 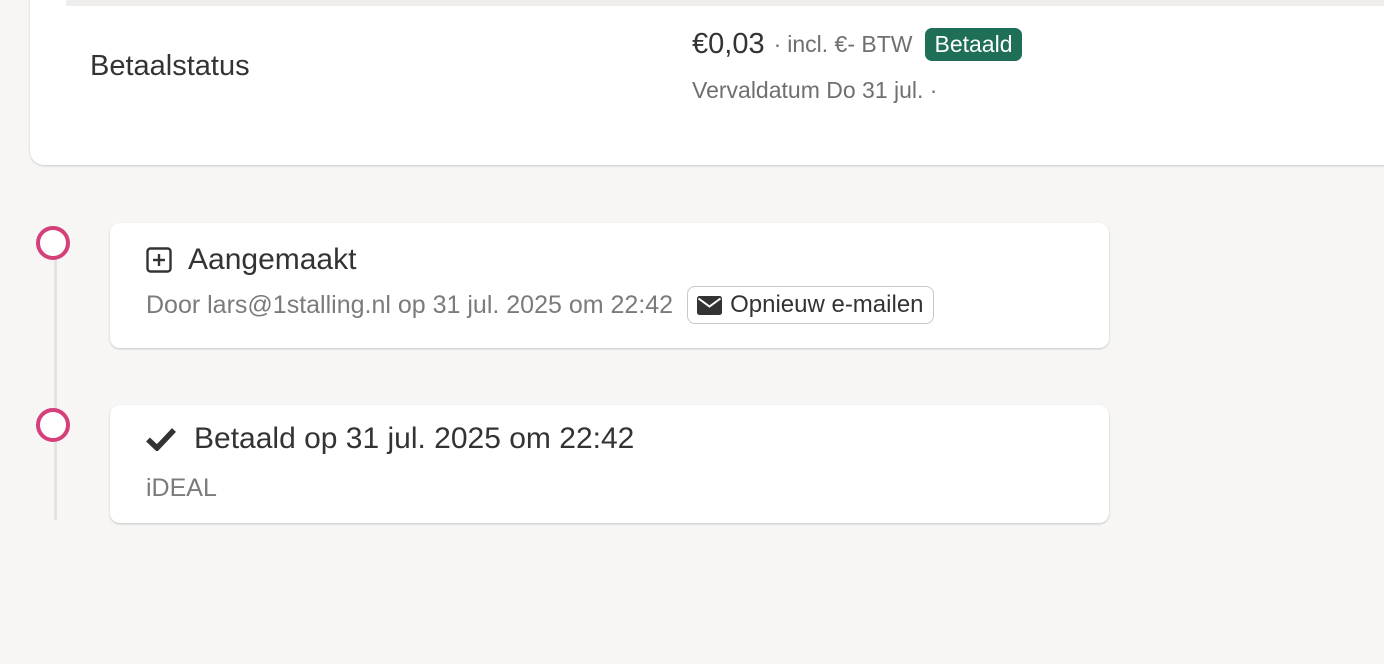 What do you see at coordinates (609, 464) in the screenshot?
I see `timeline-event-paid: Betaald op 31 jul. 2025 om 22:42 iDEAL` at bounding box center [609, 464].